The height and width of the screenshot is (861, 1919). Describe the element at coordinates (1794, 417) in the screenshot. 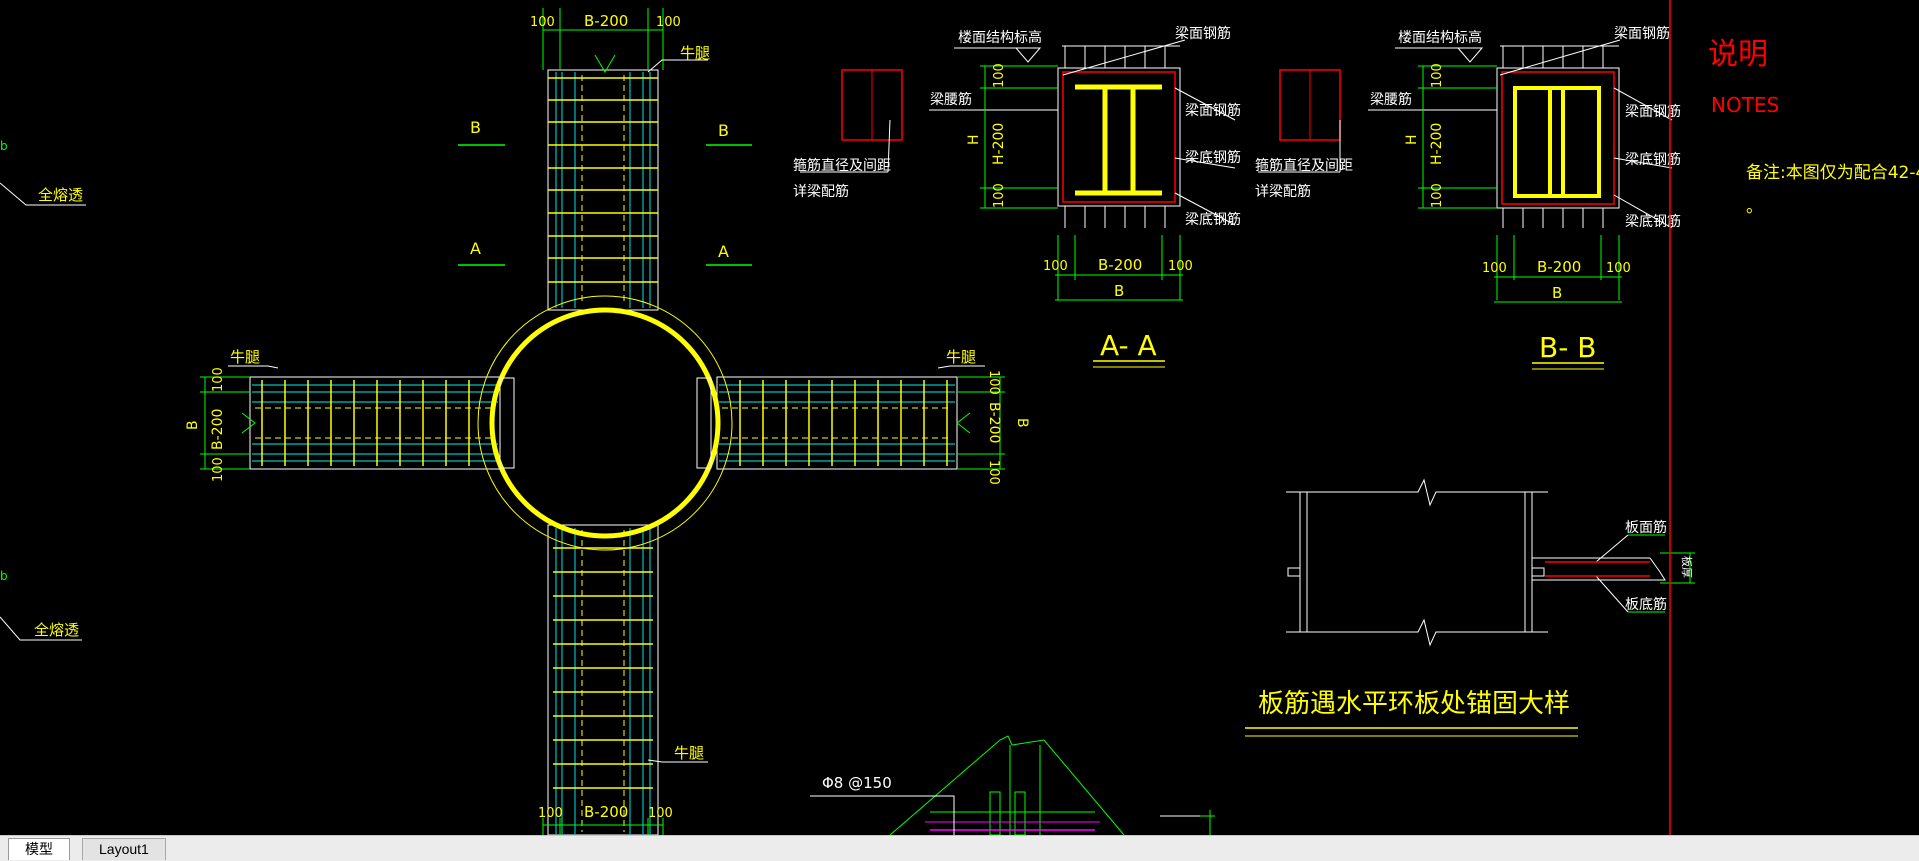

I see `notes-panel: 说明 NOTES 备注:本图仅为配合42-48 。` at that location.